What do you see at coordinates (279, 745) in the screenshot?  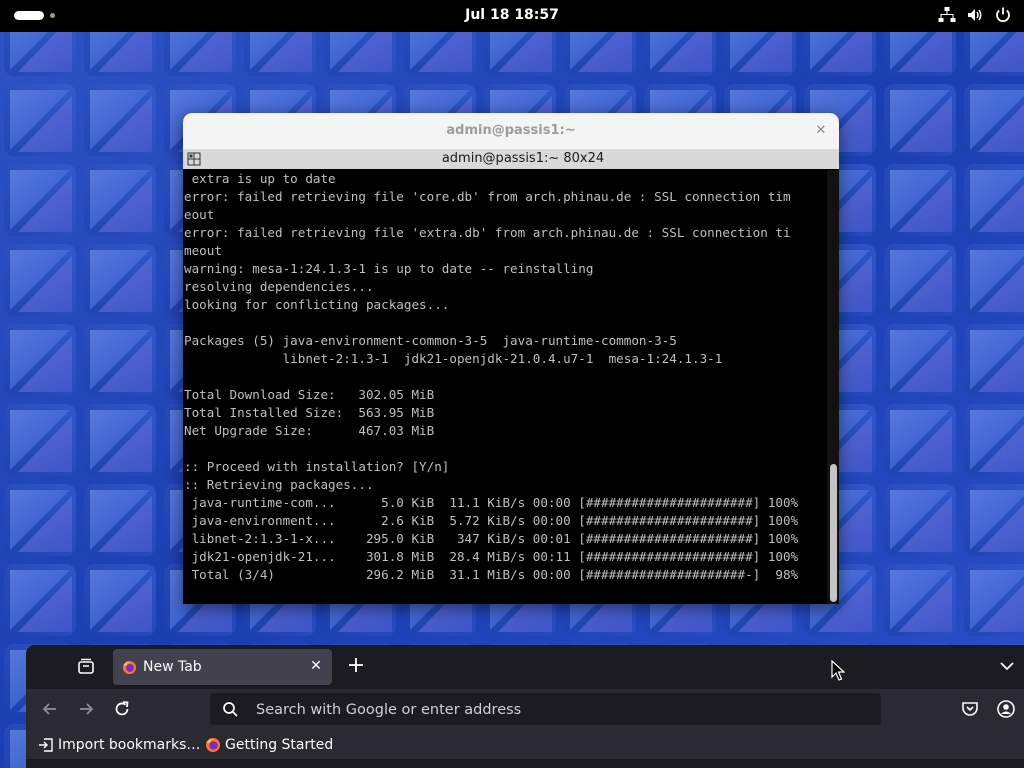 I see `bookmark-label: Getting Started` at bounding box center [279, 745].